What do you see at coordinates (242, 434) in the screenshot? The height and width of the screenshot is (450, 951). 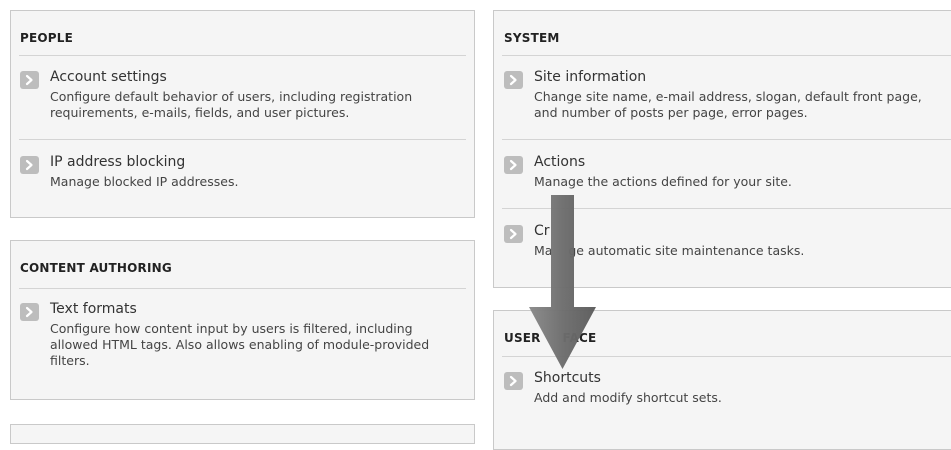 I see `partial-panel` at bounding box center [242, 434].